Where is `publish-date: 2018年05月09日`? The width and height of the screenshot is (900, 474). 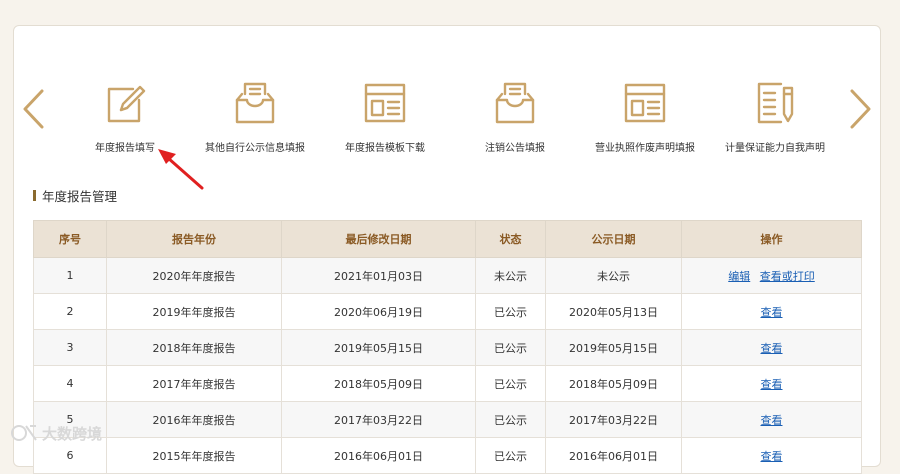
publish-date: 2018年05月09日 is located at coordinates (613, 383).